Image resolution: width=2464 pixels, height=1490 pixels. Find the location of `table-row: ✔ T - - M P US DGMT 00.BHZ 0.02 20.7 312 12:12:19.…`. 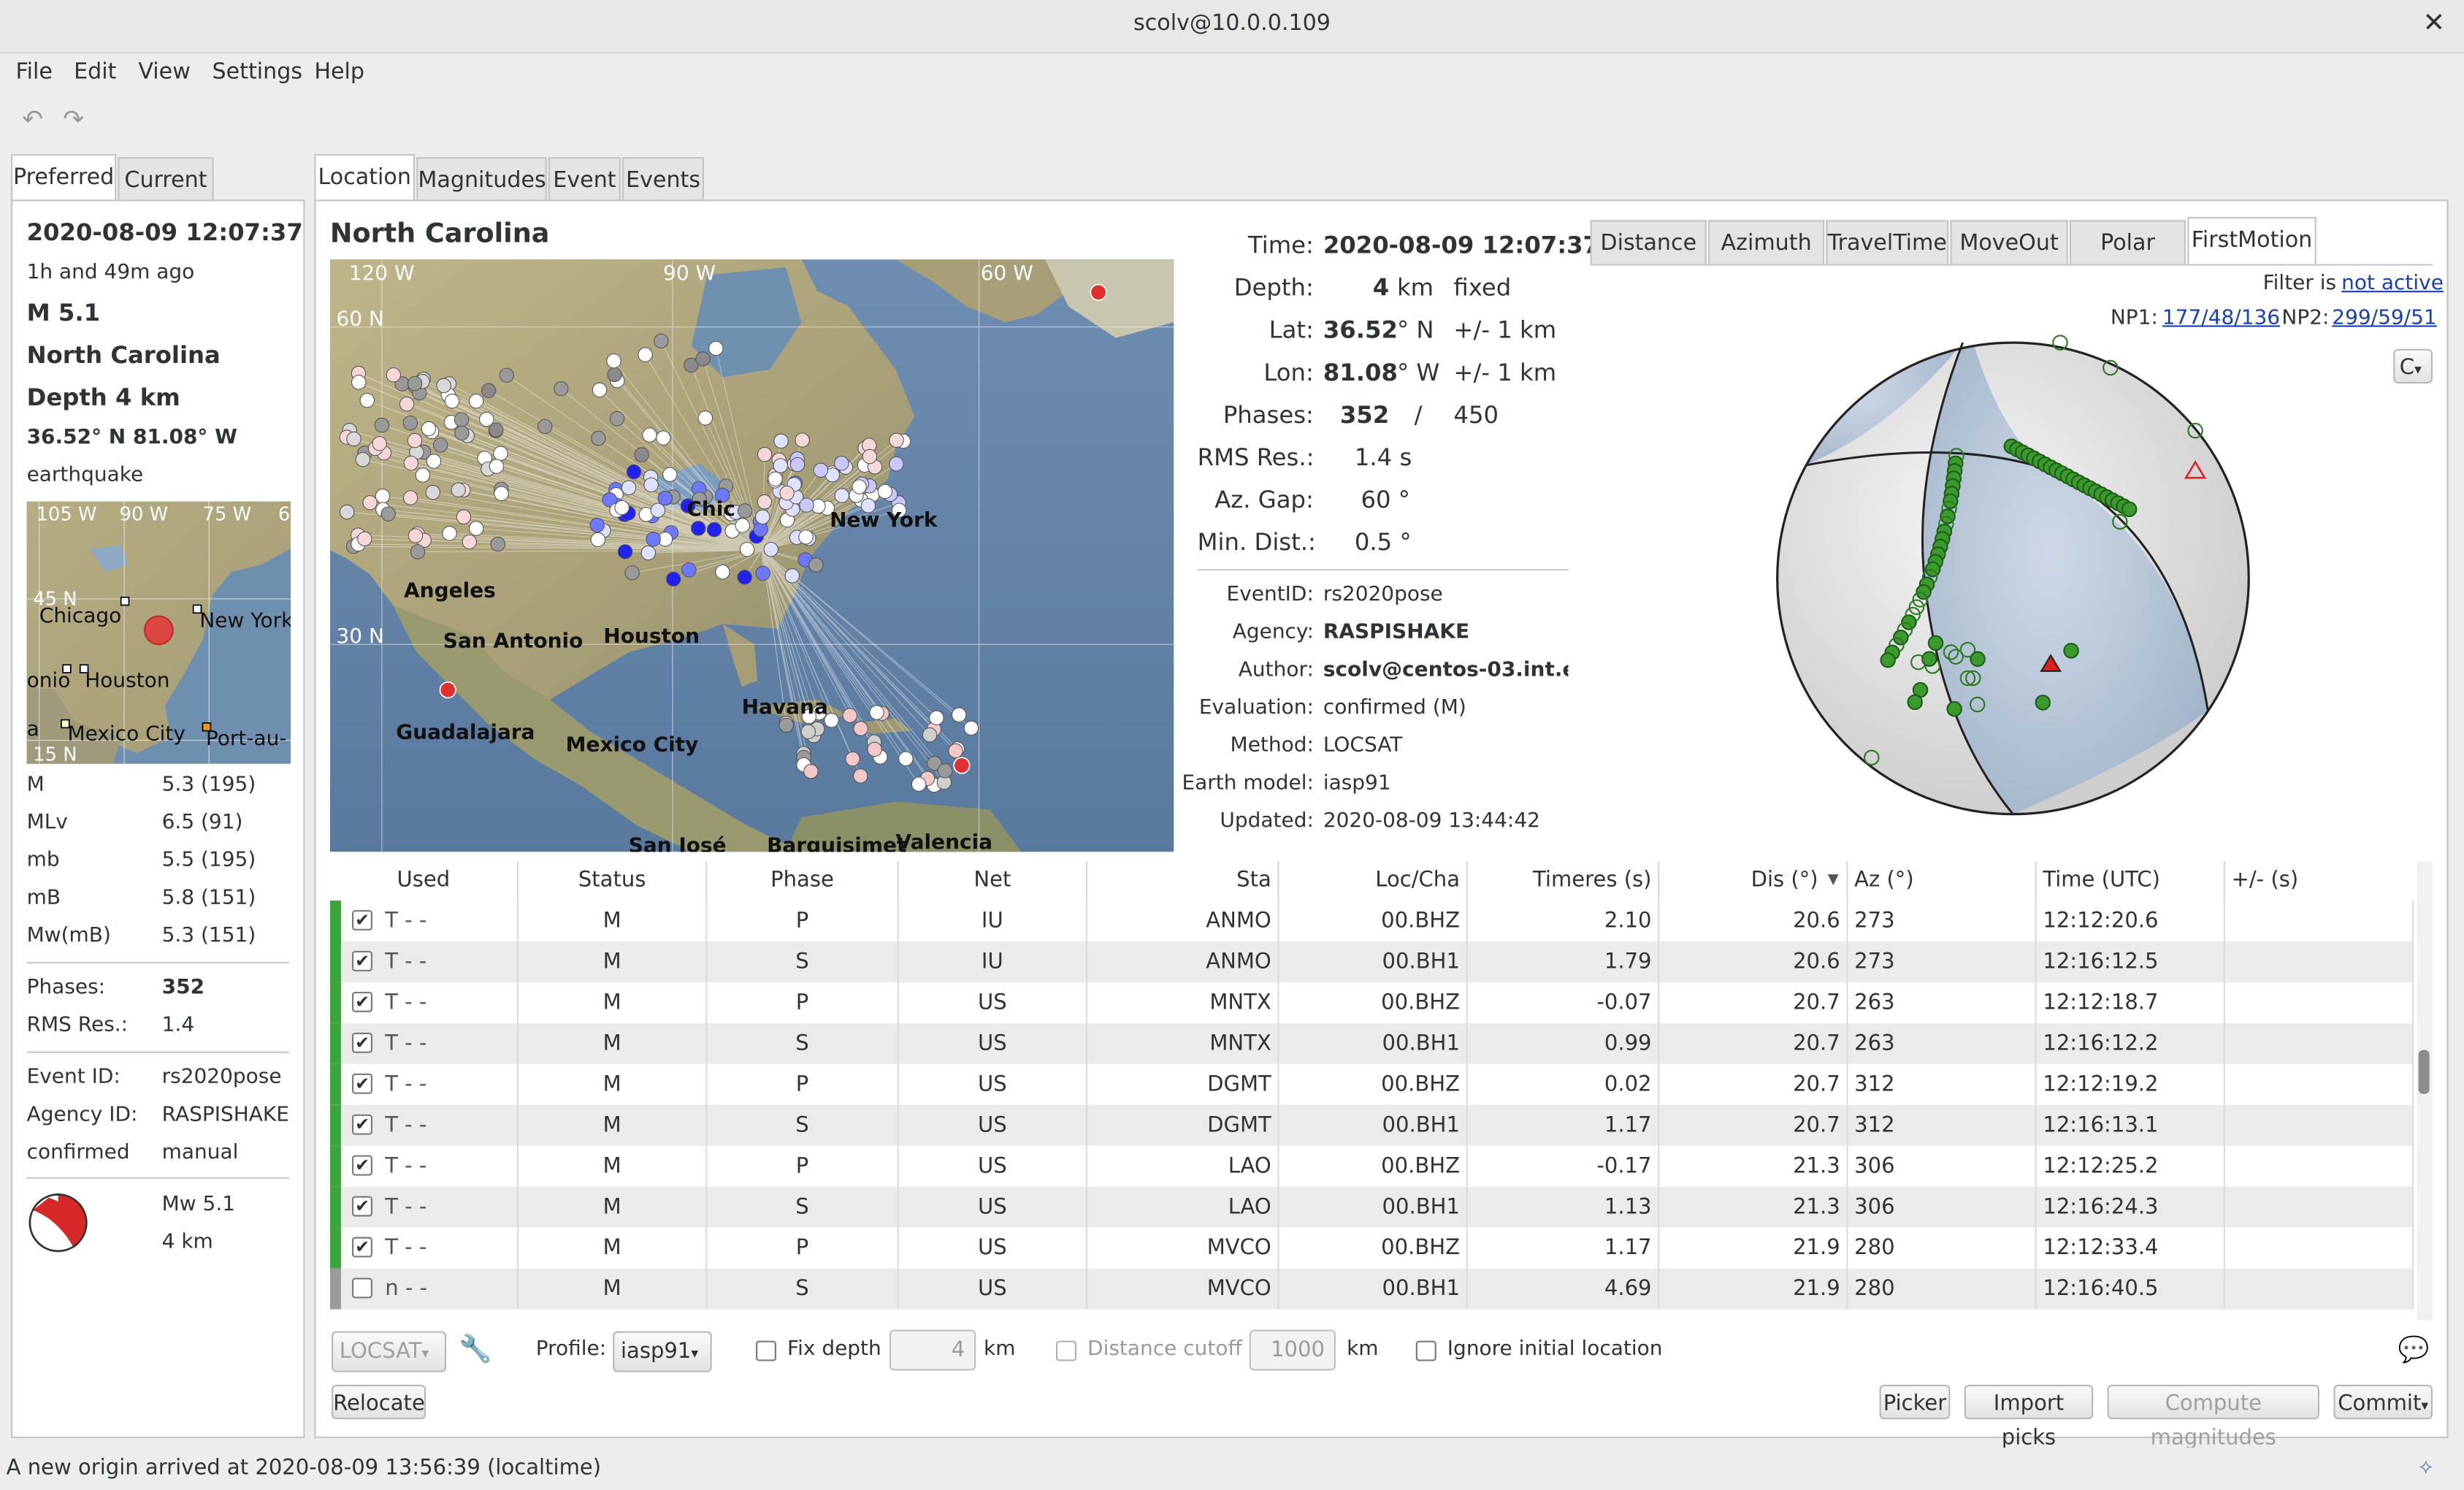

table-row: ✔ T - - M P US DGMT 00.BHZ 0.02 20.7 312 12:12:19.… is located at coordinates (1371, 1084).